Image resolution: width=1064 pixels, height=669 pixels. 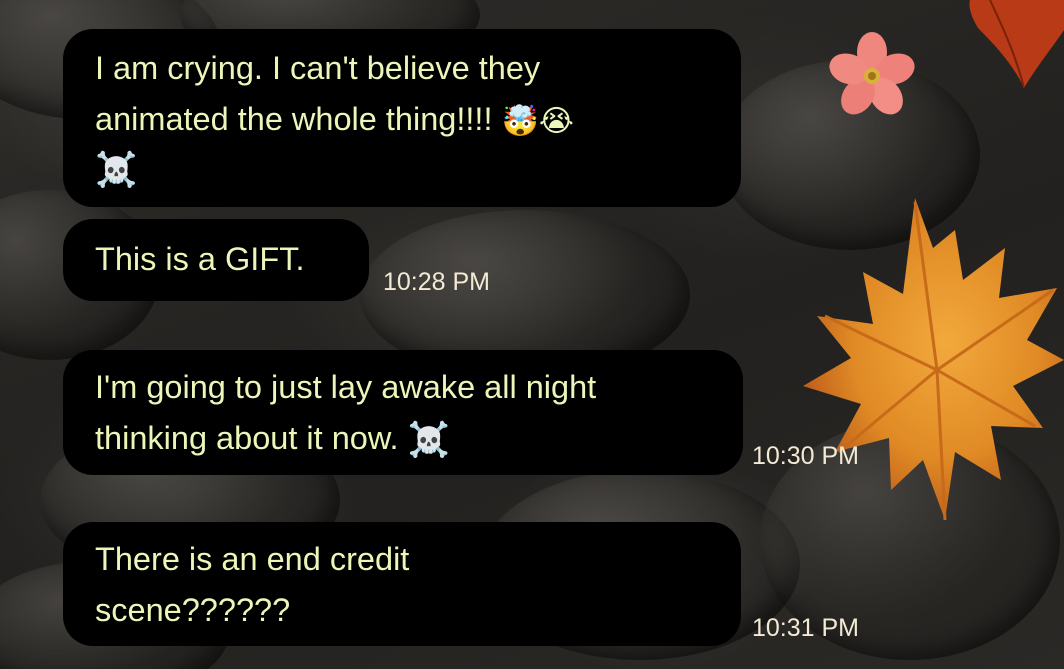 What do you see at coordinates (872, 73) in the screenshot?
I see `flower-icon` at bounding box center [872, 73].